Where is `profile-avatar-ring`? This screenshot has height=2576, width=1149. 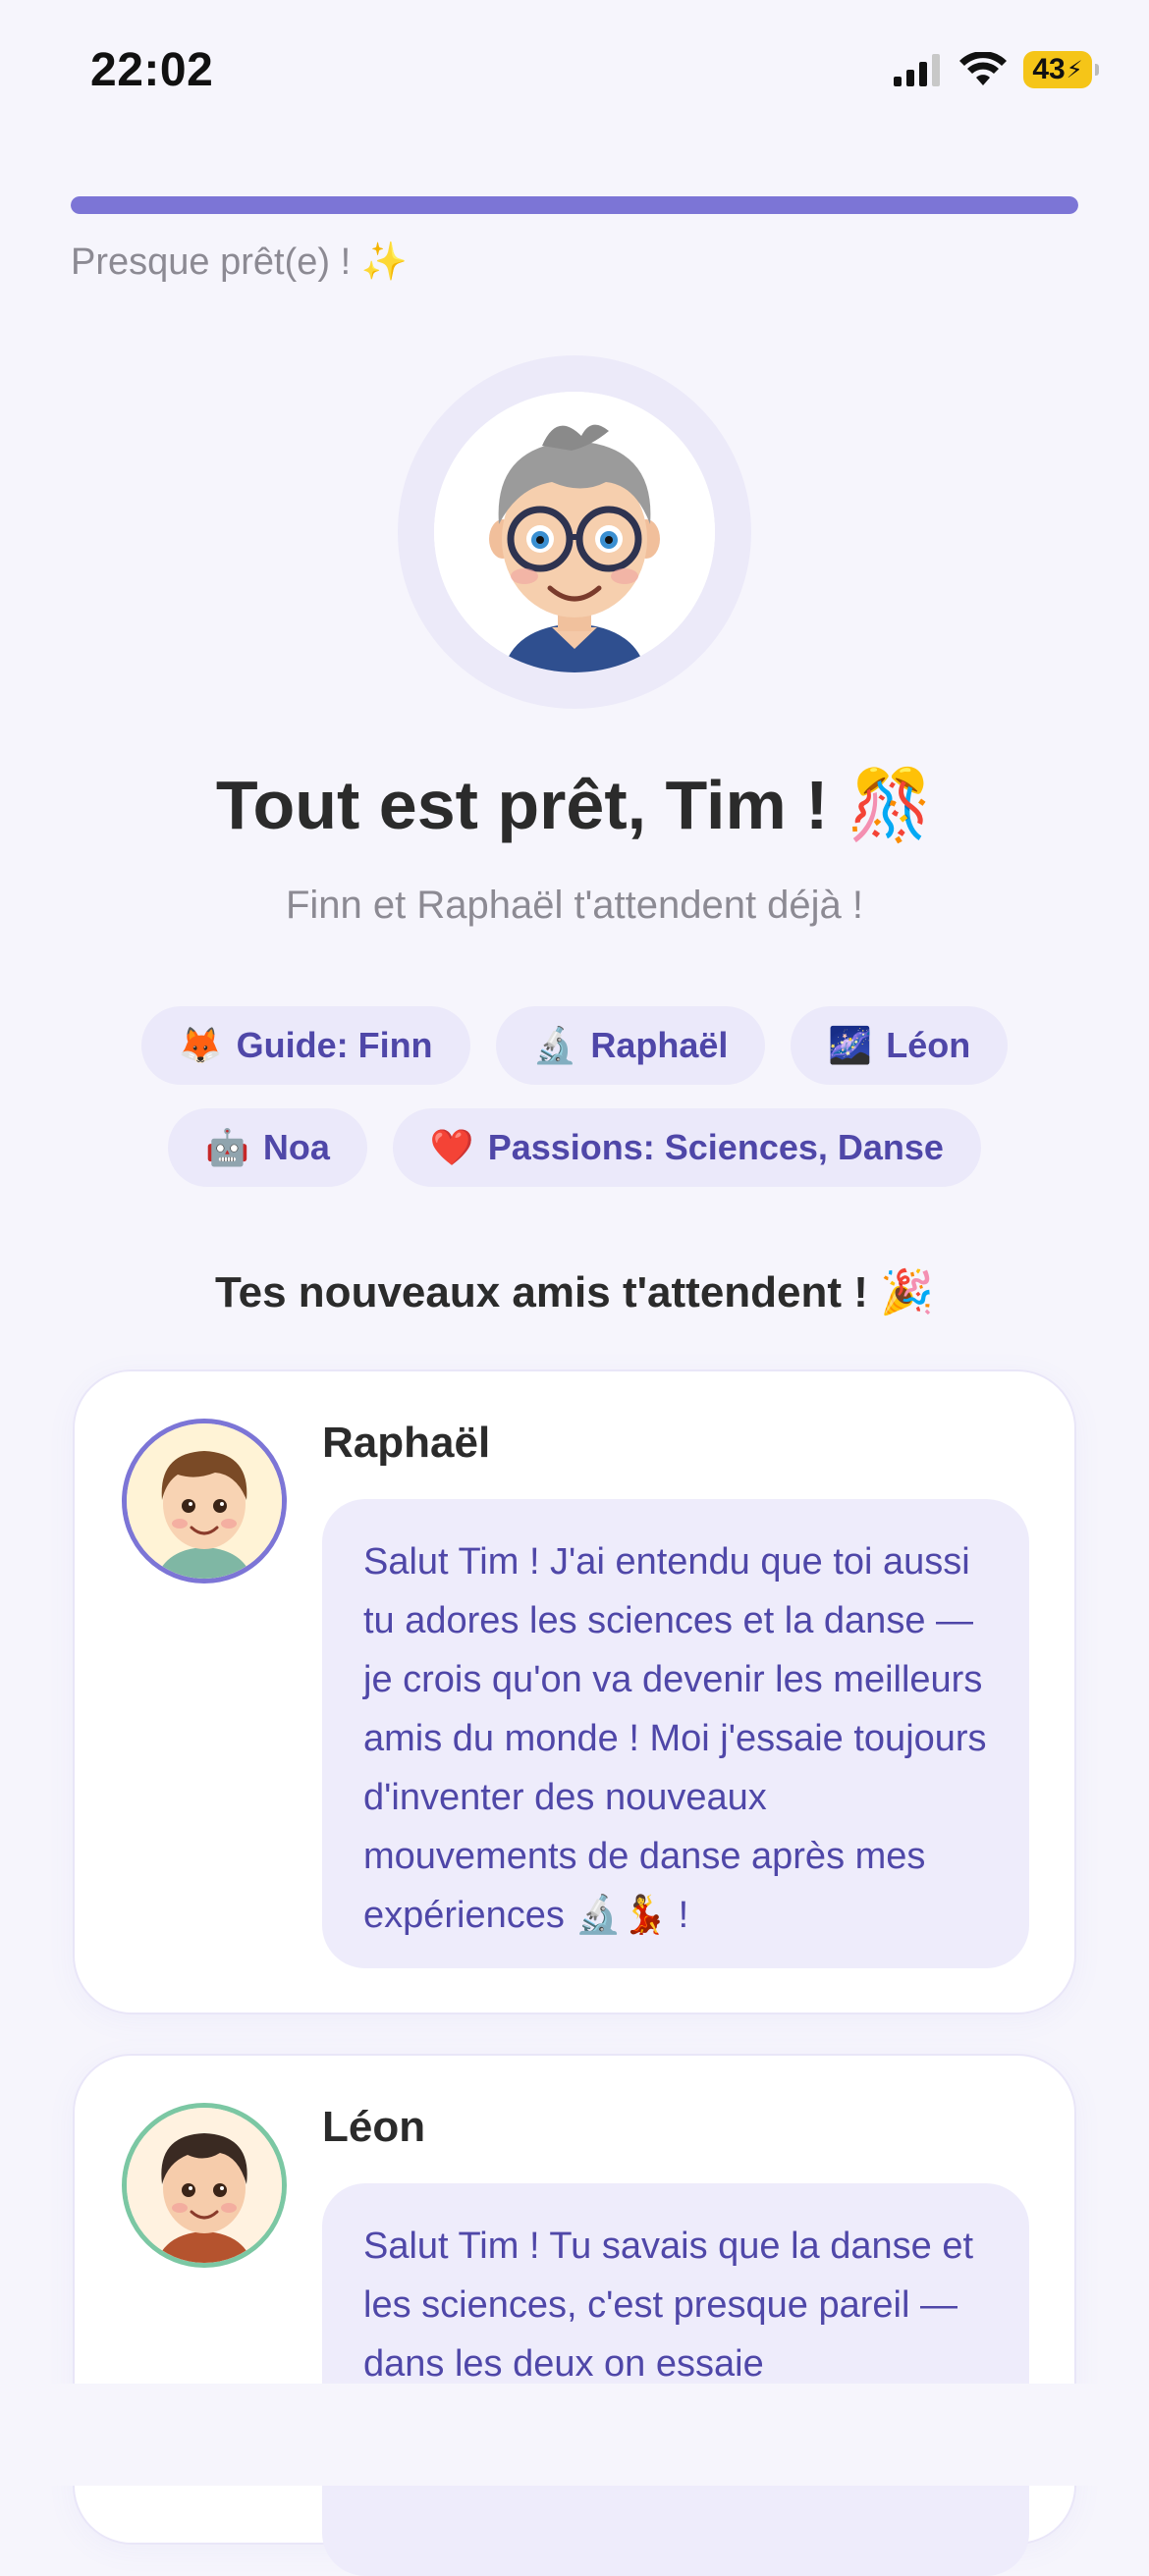 profile-avatar-ring is located at coordinates (574, 532).